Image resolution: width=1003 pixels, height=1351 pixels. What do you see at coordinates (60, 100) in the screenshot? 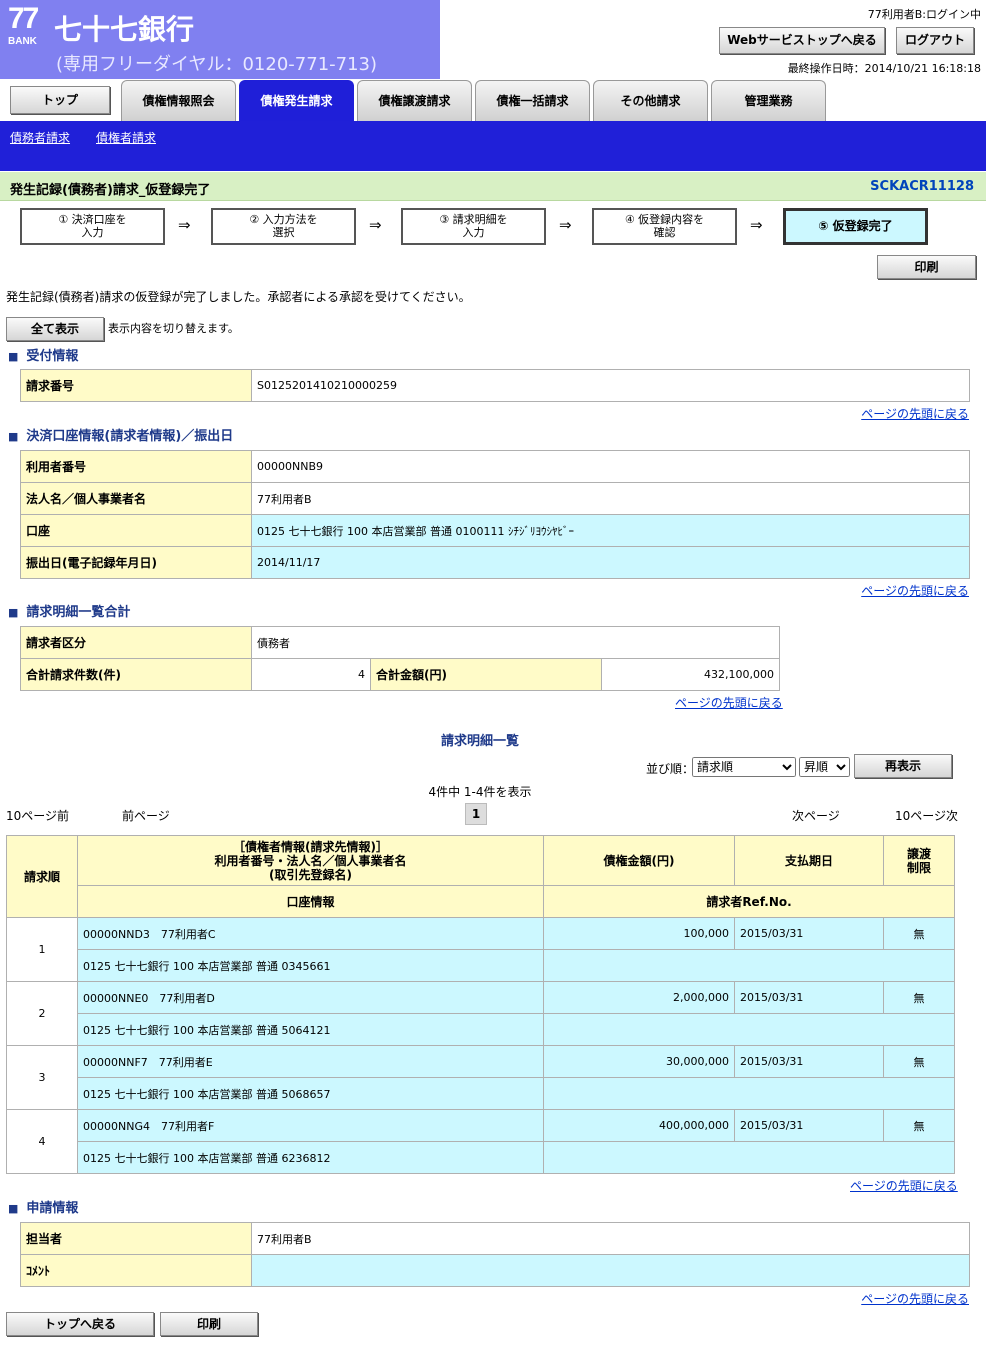
I see `tab-top: トップ` at bounding box center [60, 100].